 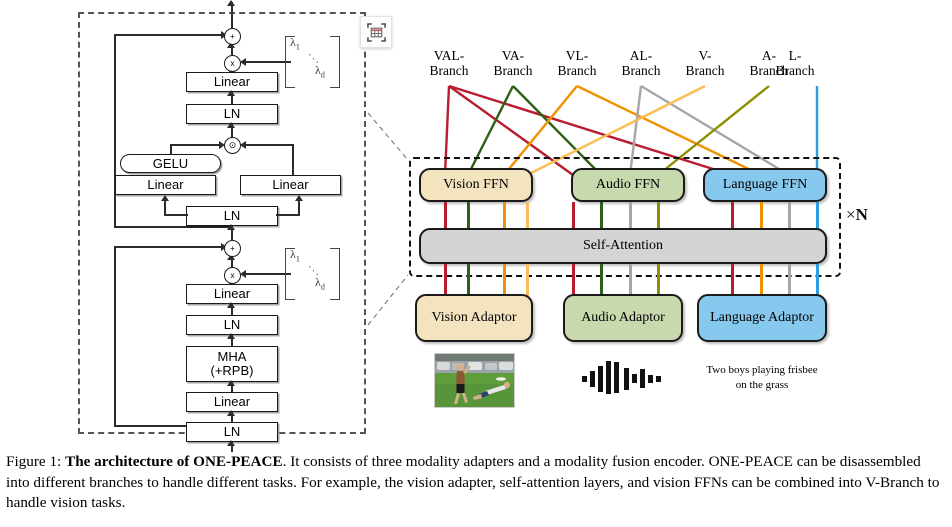 What do you see at coordinates (445, 216) in the screenshot?
I see `port-vision-val` at bounding box center [445, 216].